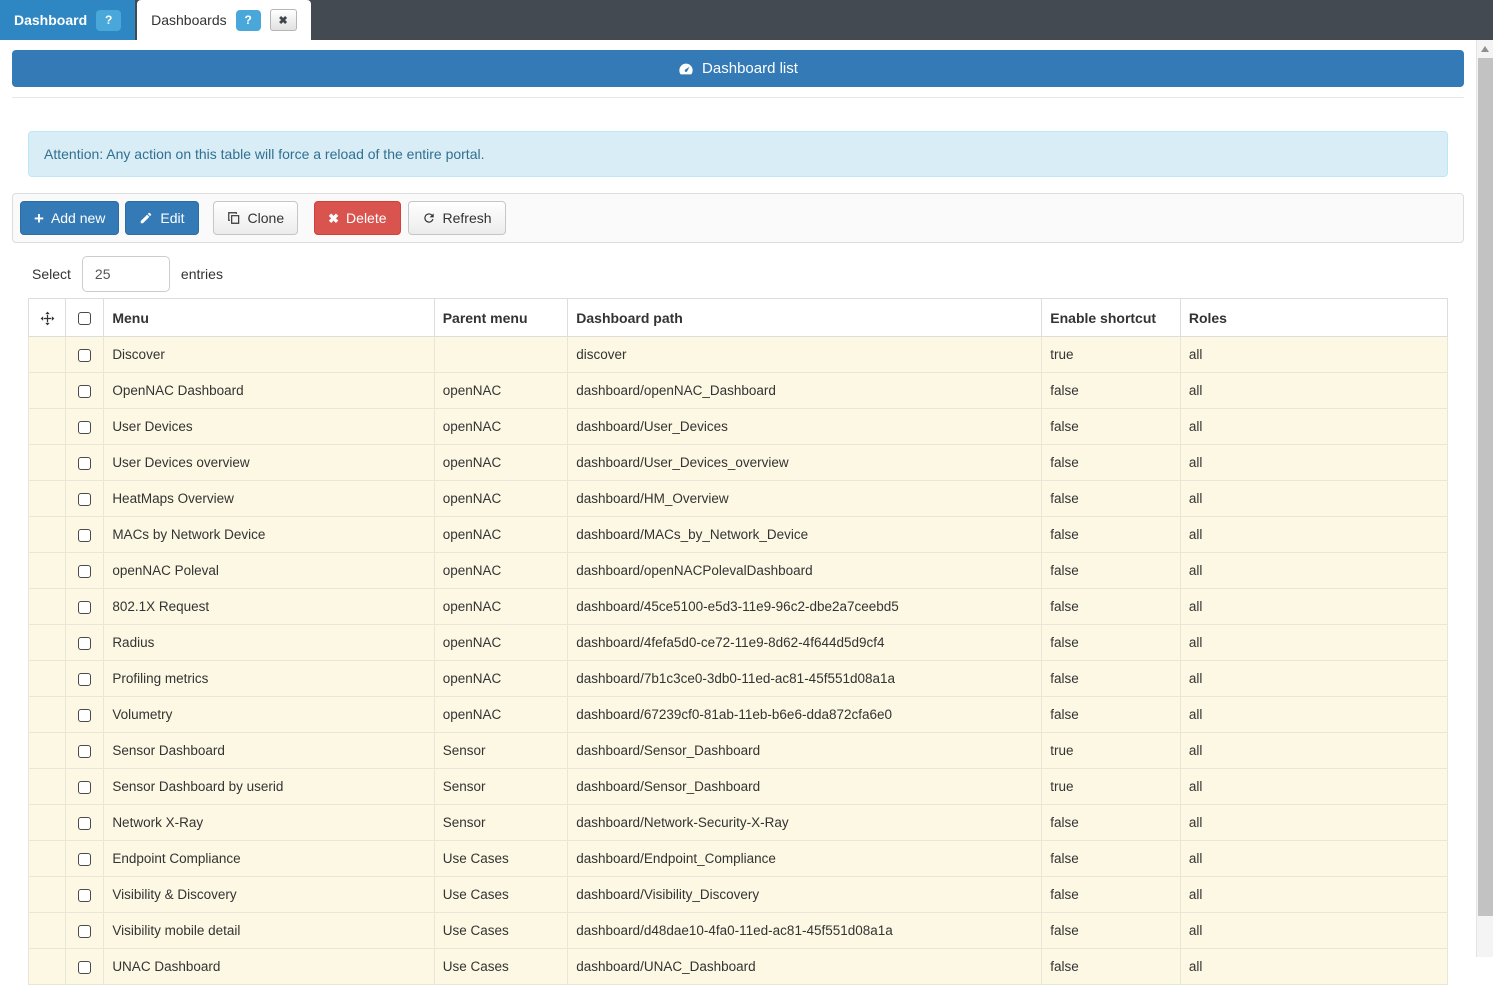 This screenshot has height=985, width=1493. What do you see at coordinates (255, 218) in the screenshot?
I see `clone-button: Clone` at bounding box center [255, 218].